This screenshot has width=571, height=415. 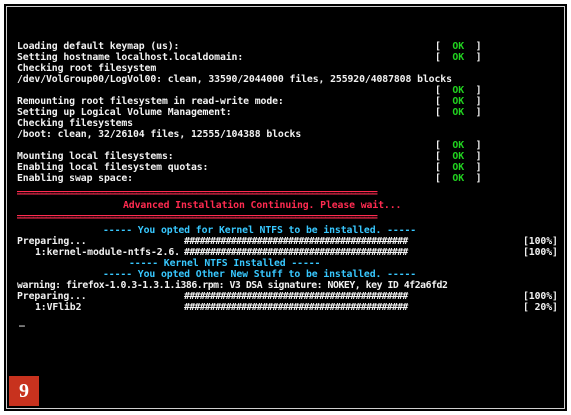 What do you see at coordinates (540, 252) in the screenshot?
I see `progress-percent: [100%]` at bounding box center [540, 252].